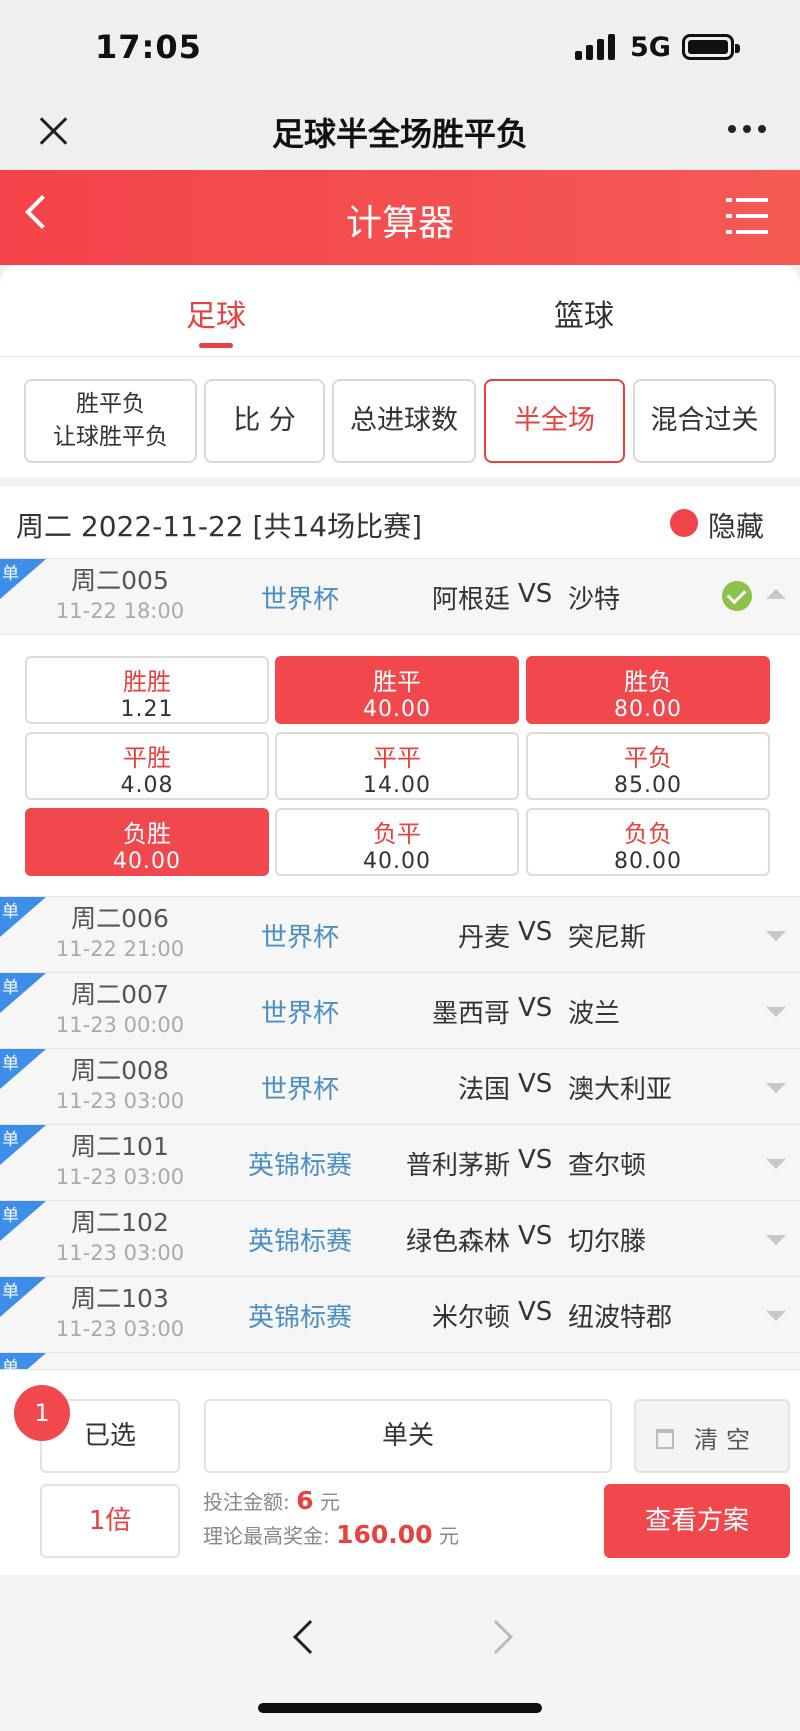 The width and height of the screenshot is (800, 1731). I want to click on odd-draw-draw: 平平 14.00, so click(397, 766).